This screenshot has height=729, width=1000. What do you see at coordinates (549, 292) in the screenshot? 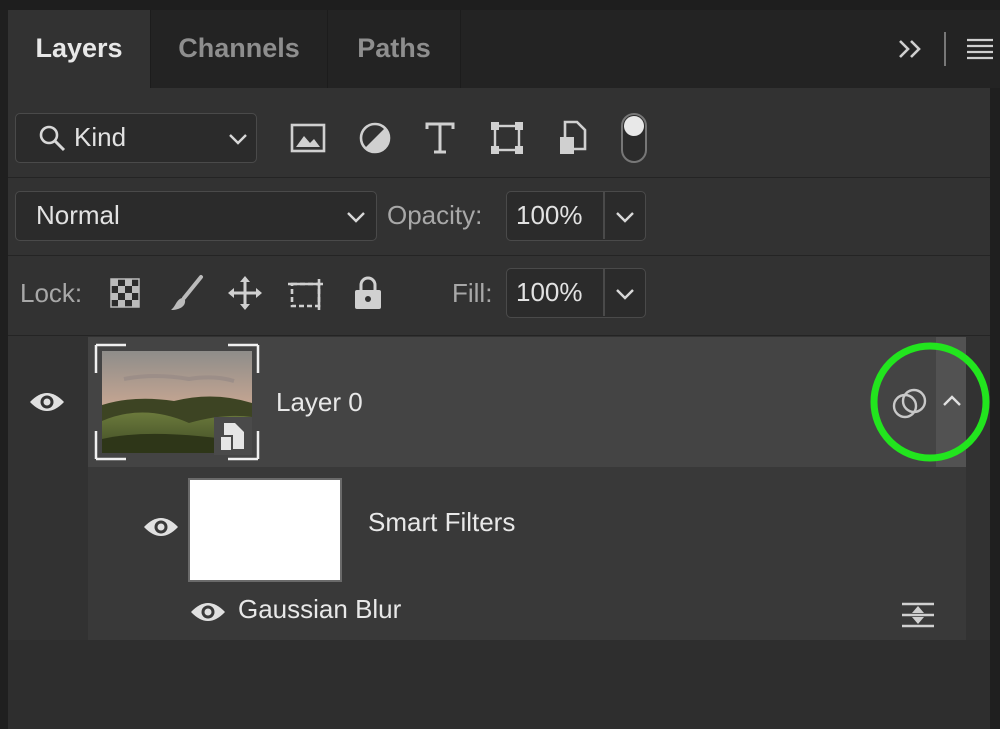
I see `fill-value: 100%` at bounding box center [549, 292].